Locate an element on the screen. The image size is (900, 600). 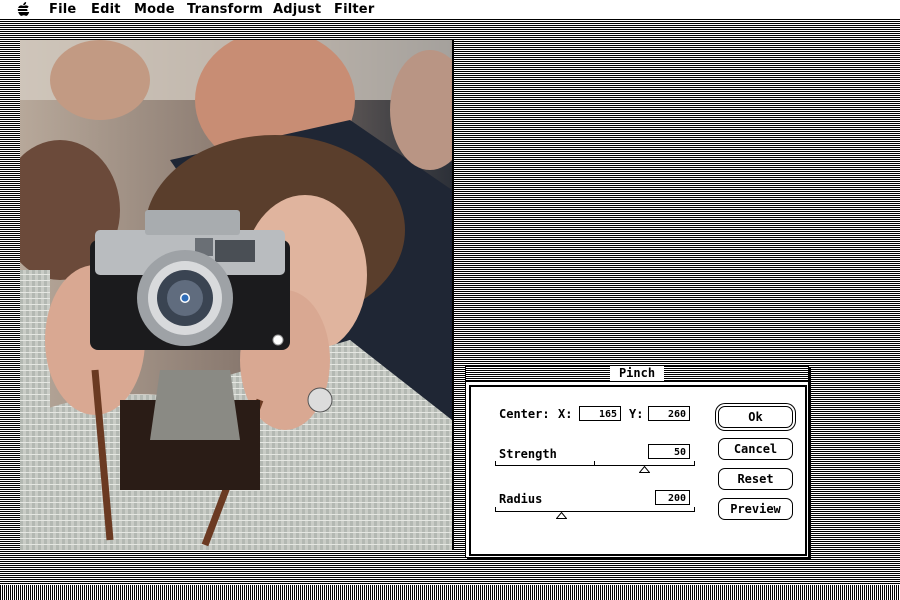
strength-slider-tick-right is located at coordinates (694, 463).